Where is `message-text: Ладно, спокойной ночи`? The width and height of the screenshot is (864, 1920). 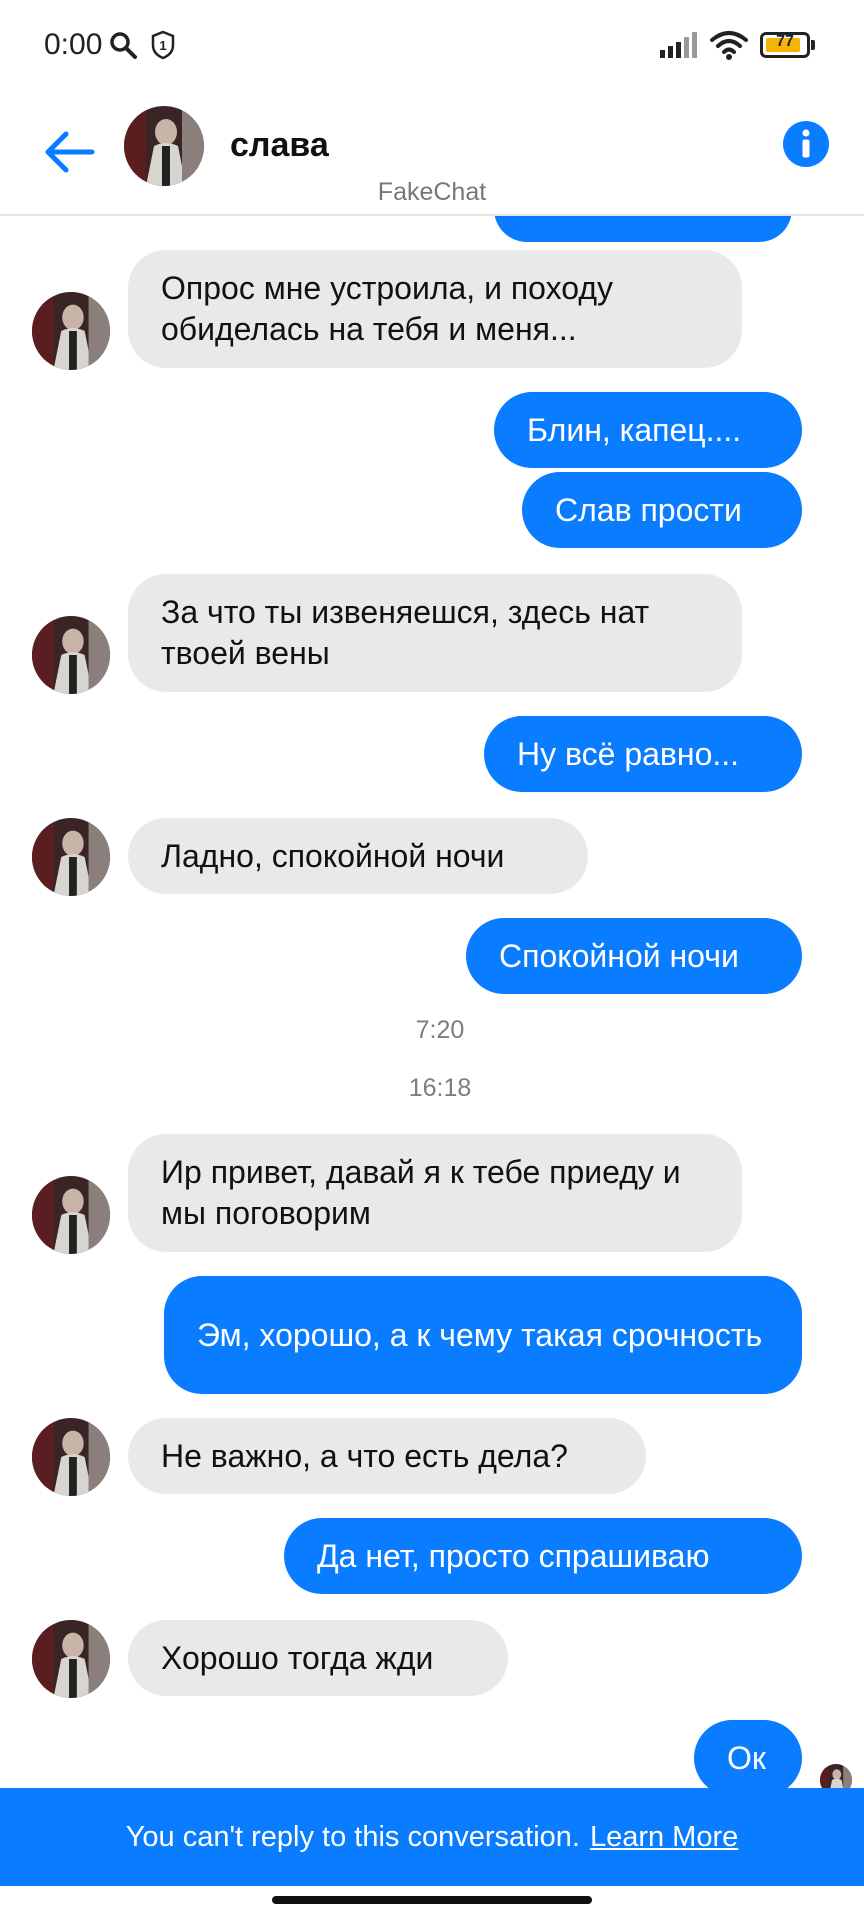 message-text: Ладно, спокойной ночи is located at coordinates (333, 855).